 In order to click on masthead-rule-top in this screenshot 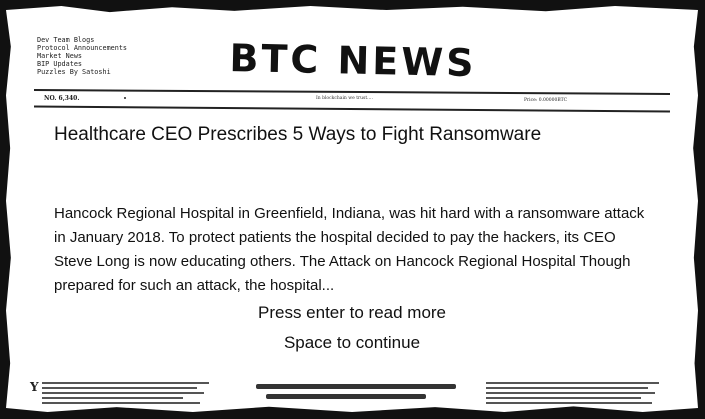, I will do `click(352, 92)`.